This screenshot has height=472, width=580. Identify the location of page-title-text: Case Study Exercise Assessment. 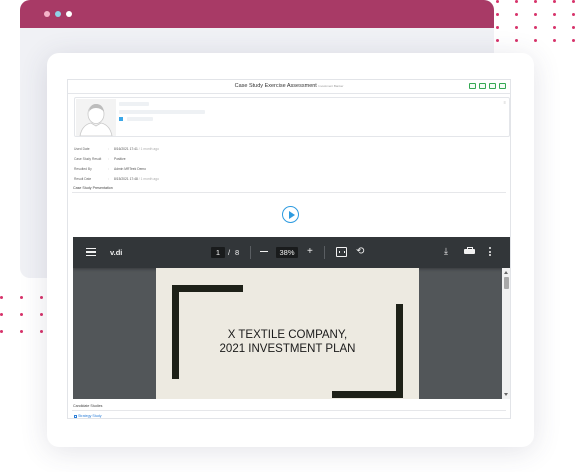
(275, 86).